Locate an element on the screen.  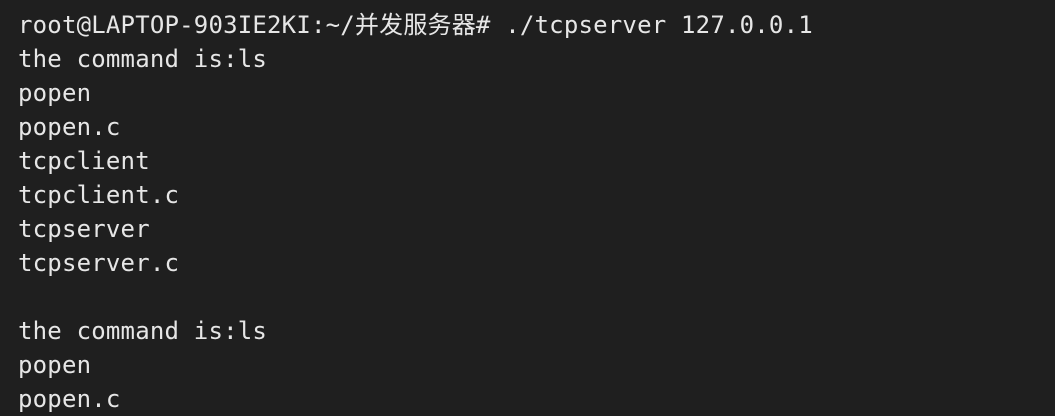
output-line: tcpclient.c is located at coordinates (99, 195).